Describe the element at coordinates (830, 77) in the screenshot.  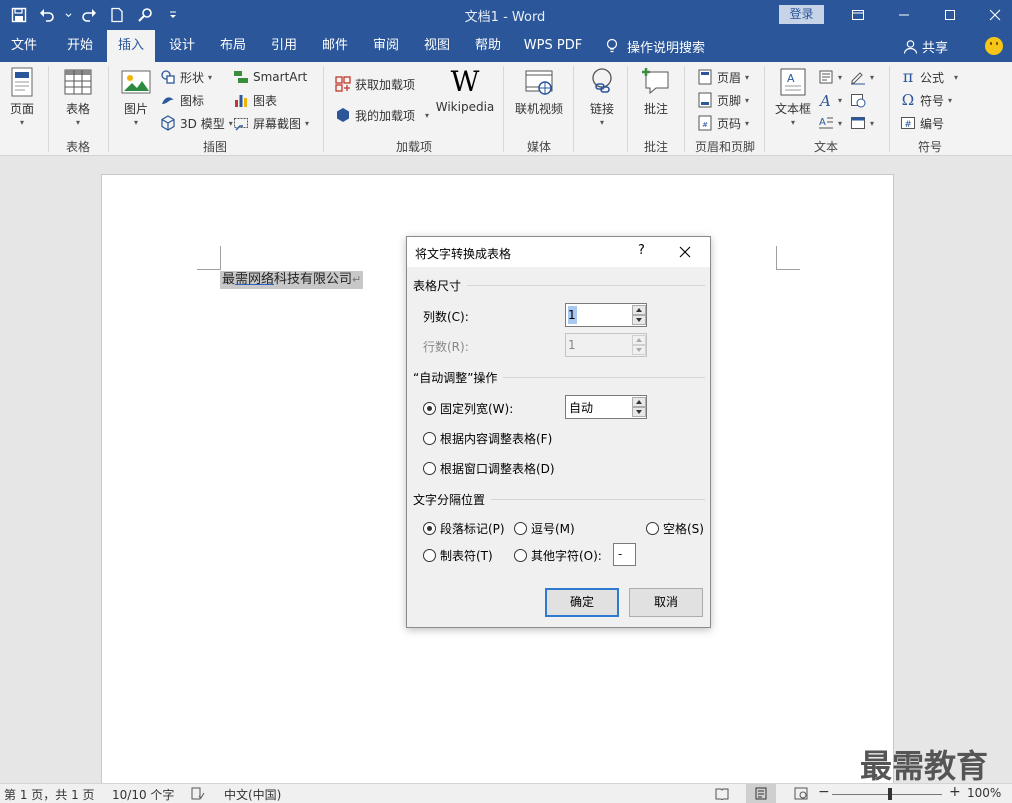
I see `quick-parts-button: ▾` at that location.